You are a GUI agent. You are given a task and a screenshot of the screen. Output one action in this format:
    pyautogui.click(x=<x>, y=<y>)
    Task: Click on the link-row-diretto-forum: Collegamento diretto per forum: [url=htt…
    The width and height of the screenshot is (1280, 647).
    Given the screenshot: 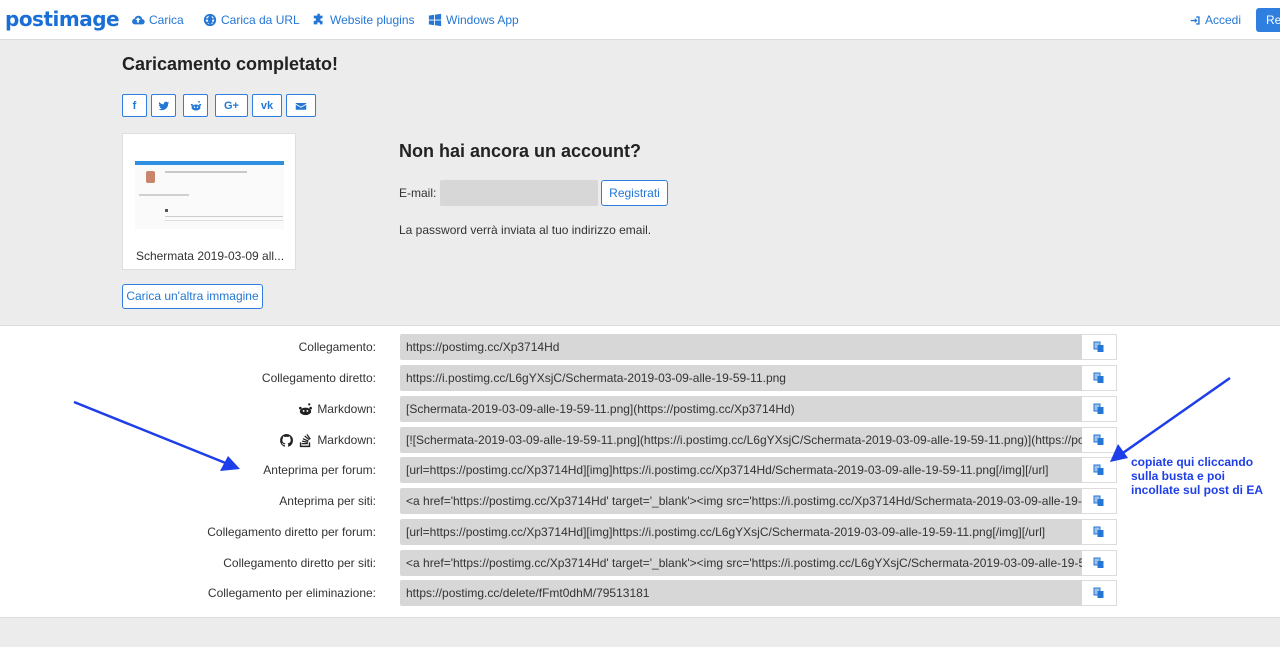 What is the action you would take?
    pyautogui.click(x=640, y=532)
    